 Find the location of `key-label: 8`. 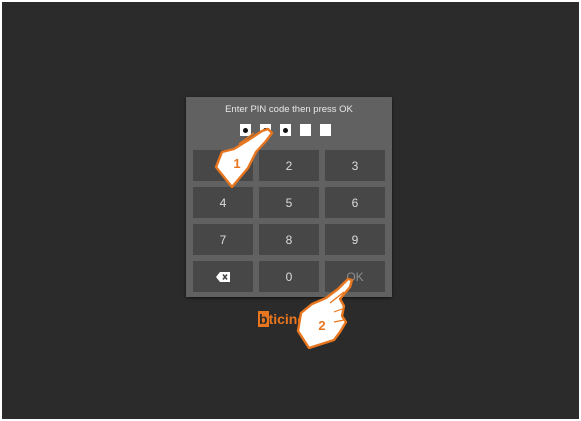

key-label: 8 is located at coordinates (289, 239).